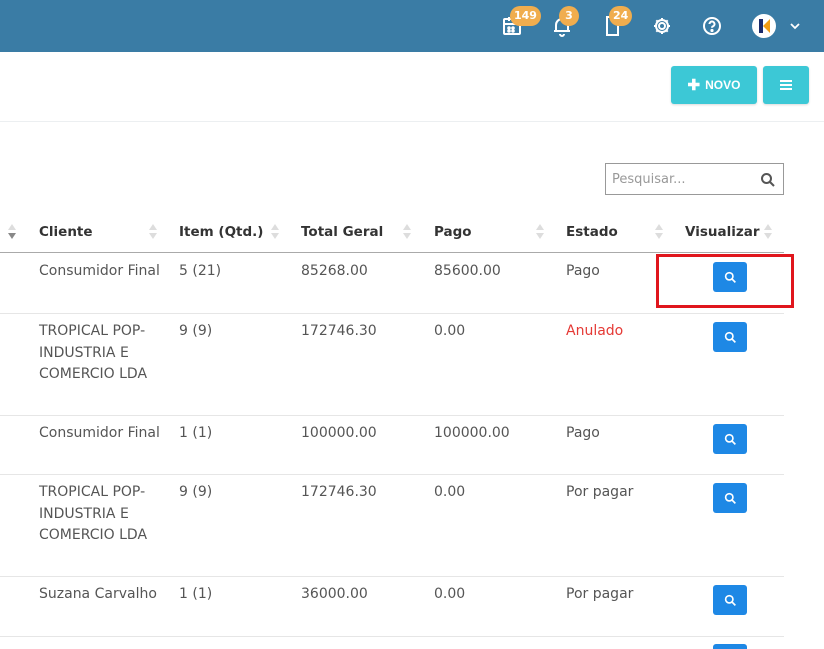 Image resolution: width=824 pixels, height=649 pixels. I want to click on cell-estado: Anulado, so click(595, 331).